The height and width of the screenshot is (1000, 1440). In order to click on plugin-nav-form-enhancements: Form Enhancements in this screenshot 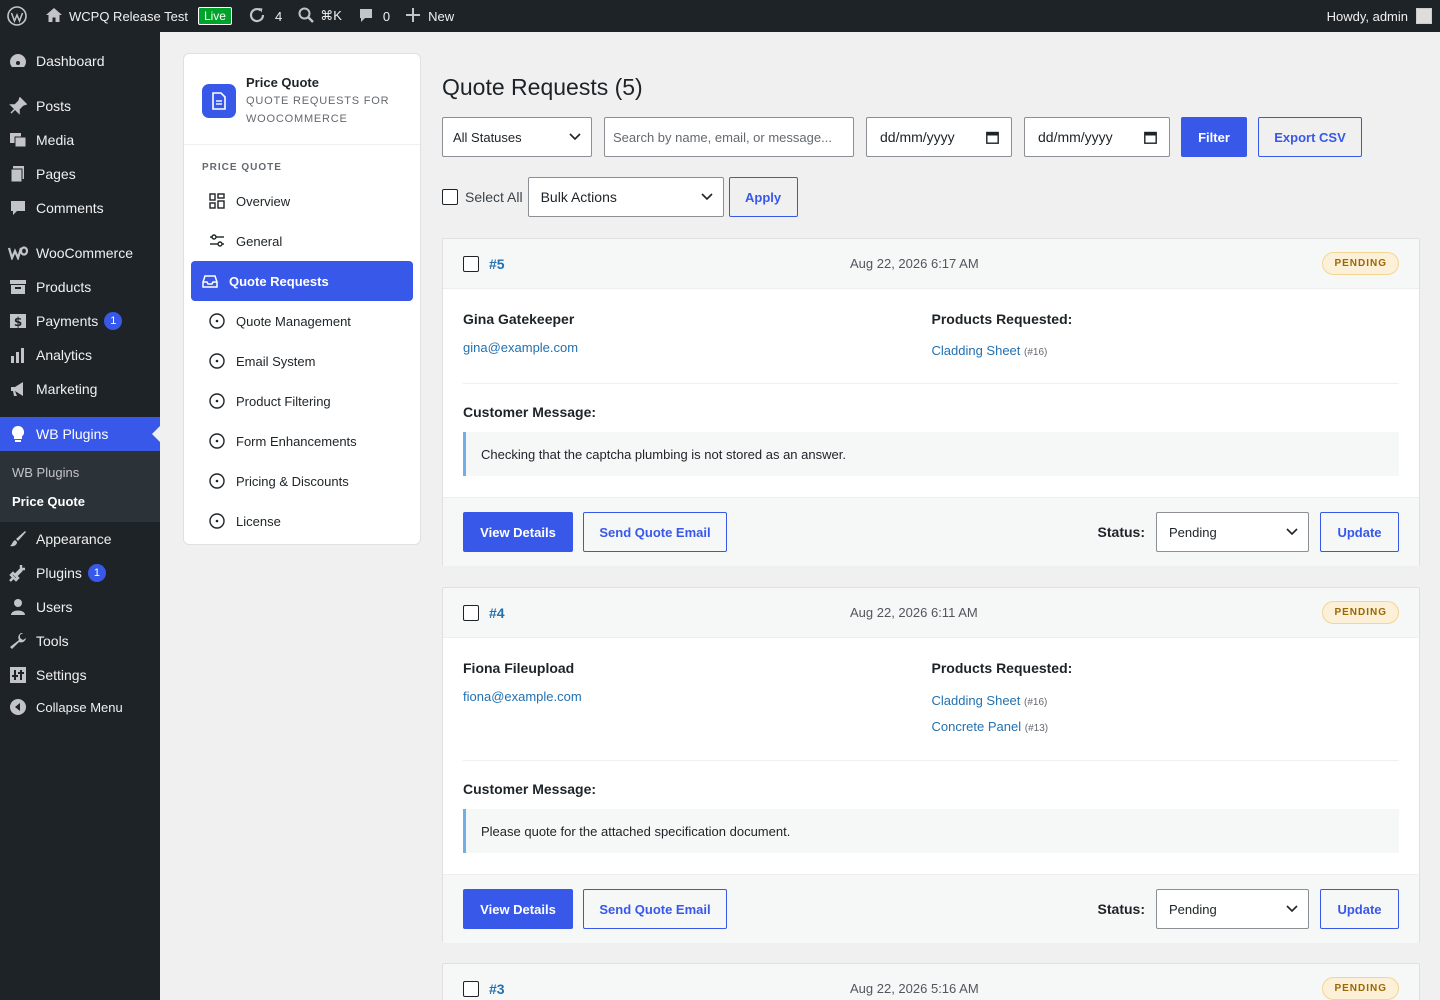, I will do `click(302, 441)`.